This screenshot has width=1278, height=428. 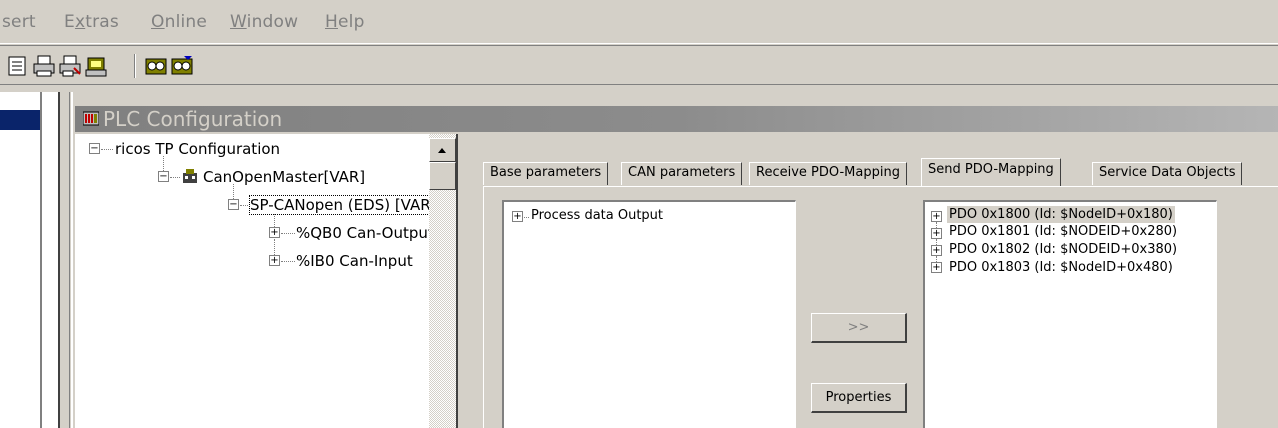 What do you see at coordinates (19, 22) in the screenshot?
I see `menu-insert: sert` at bounding box center [19, 22].